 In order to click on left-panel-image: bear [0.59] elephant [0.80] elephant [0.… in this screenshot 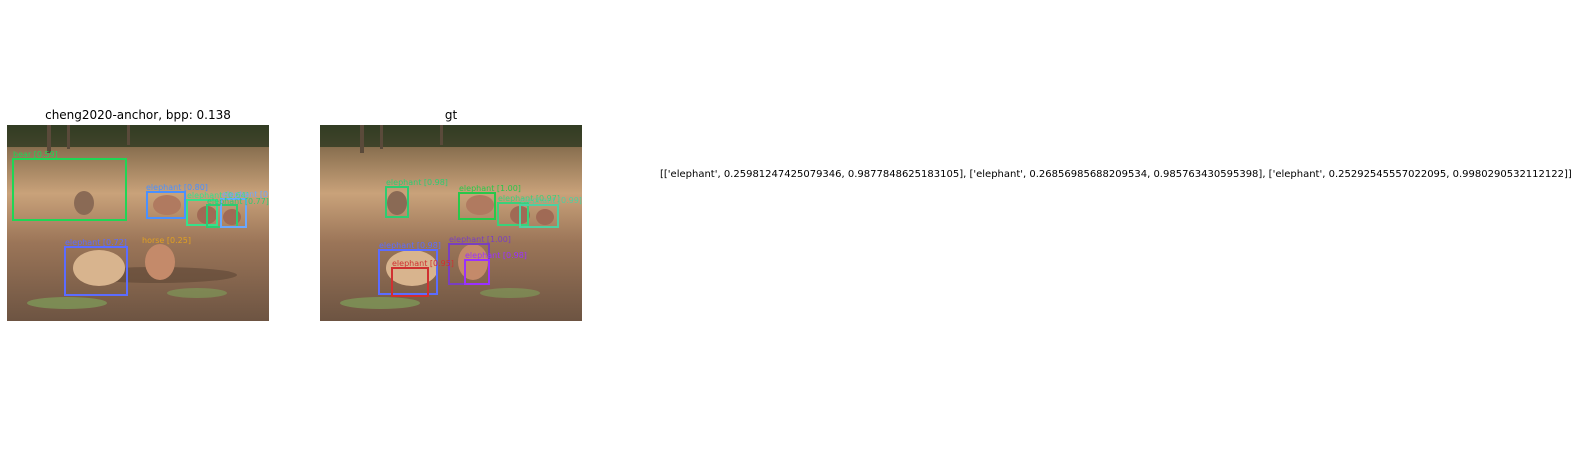, I will do `click(138, 223)`.